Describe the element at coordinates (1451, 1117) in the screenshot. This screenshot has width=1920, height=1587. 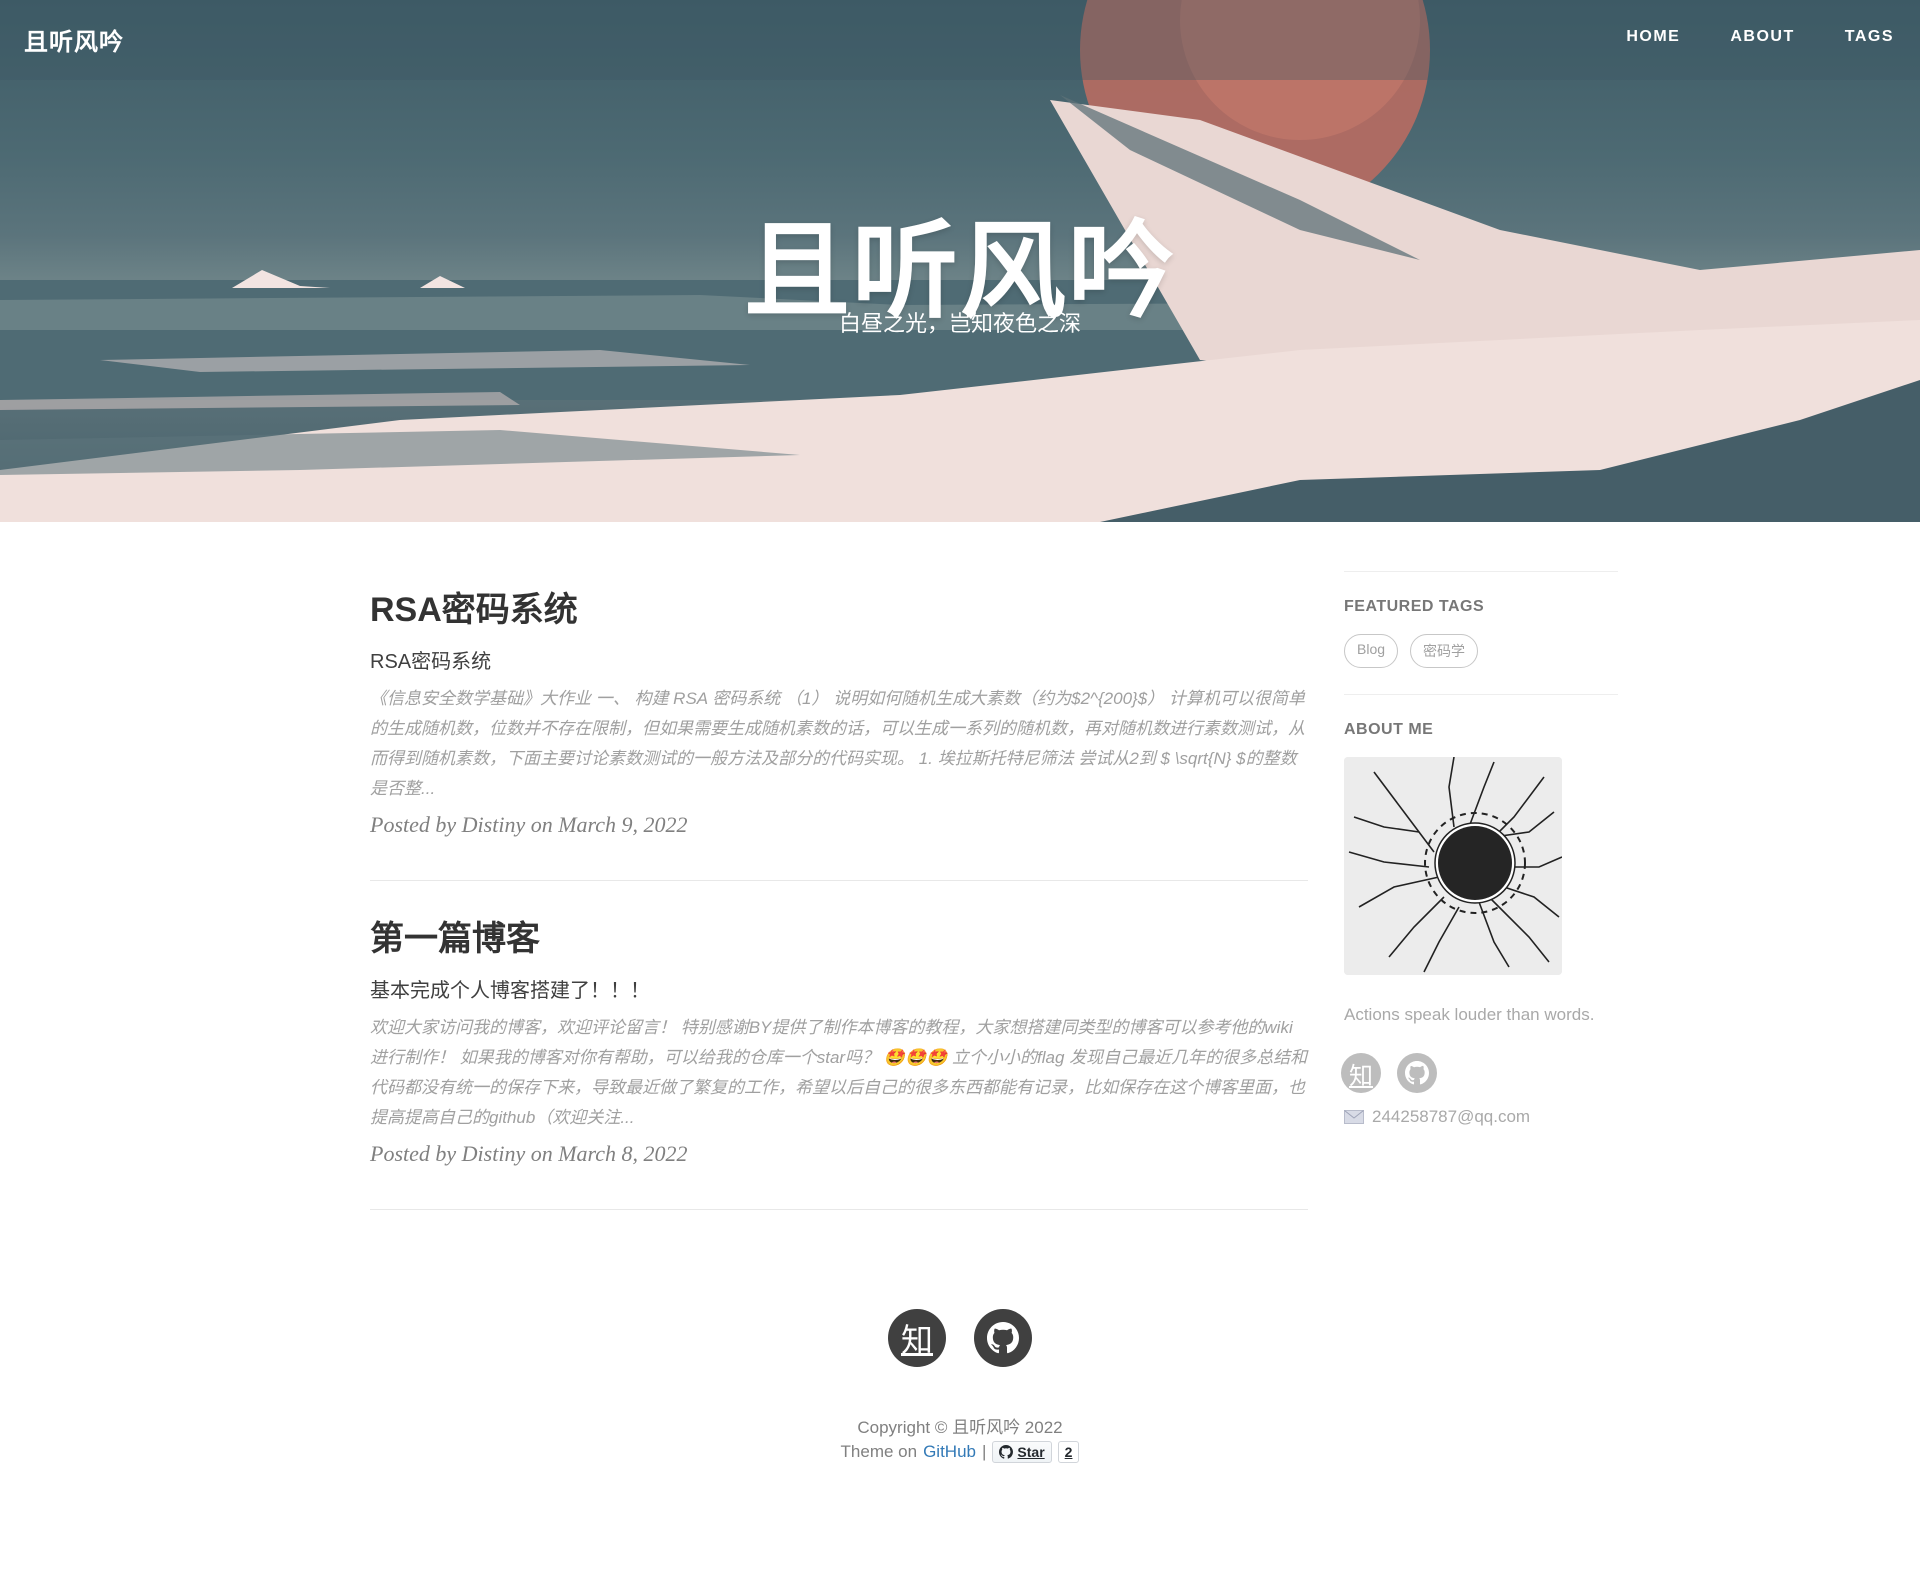
I see `email-link: 244258787@qq.com` at that location.